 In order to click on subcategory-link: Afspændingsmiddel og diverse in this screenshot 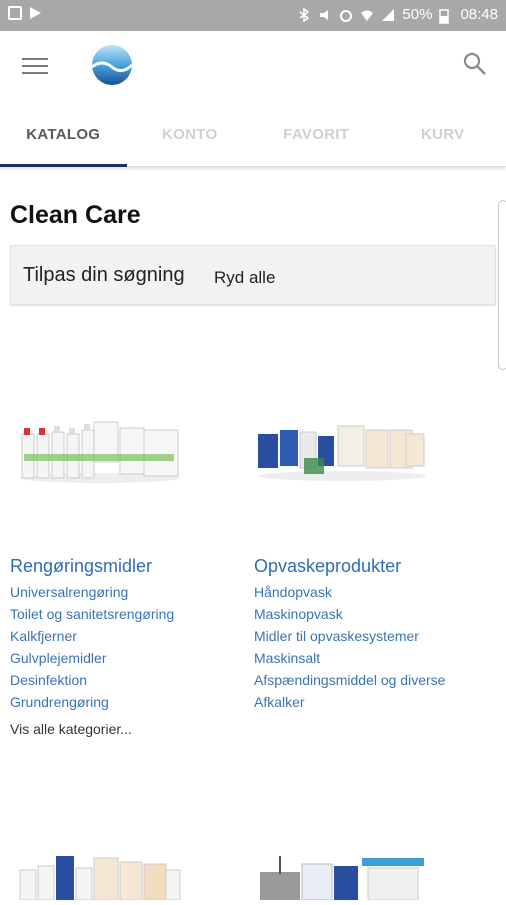, I will do `click(349, 680)`.